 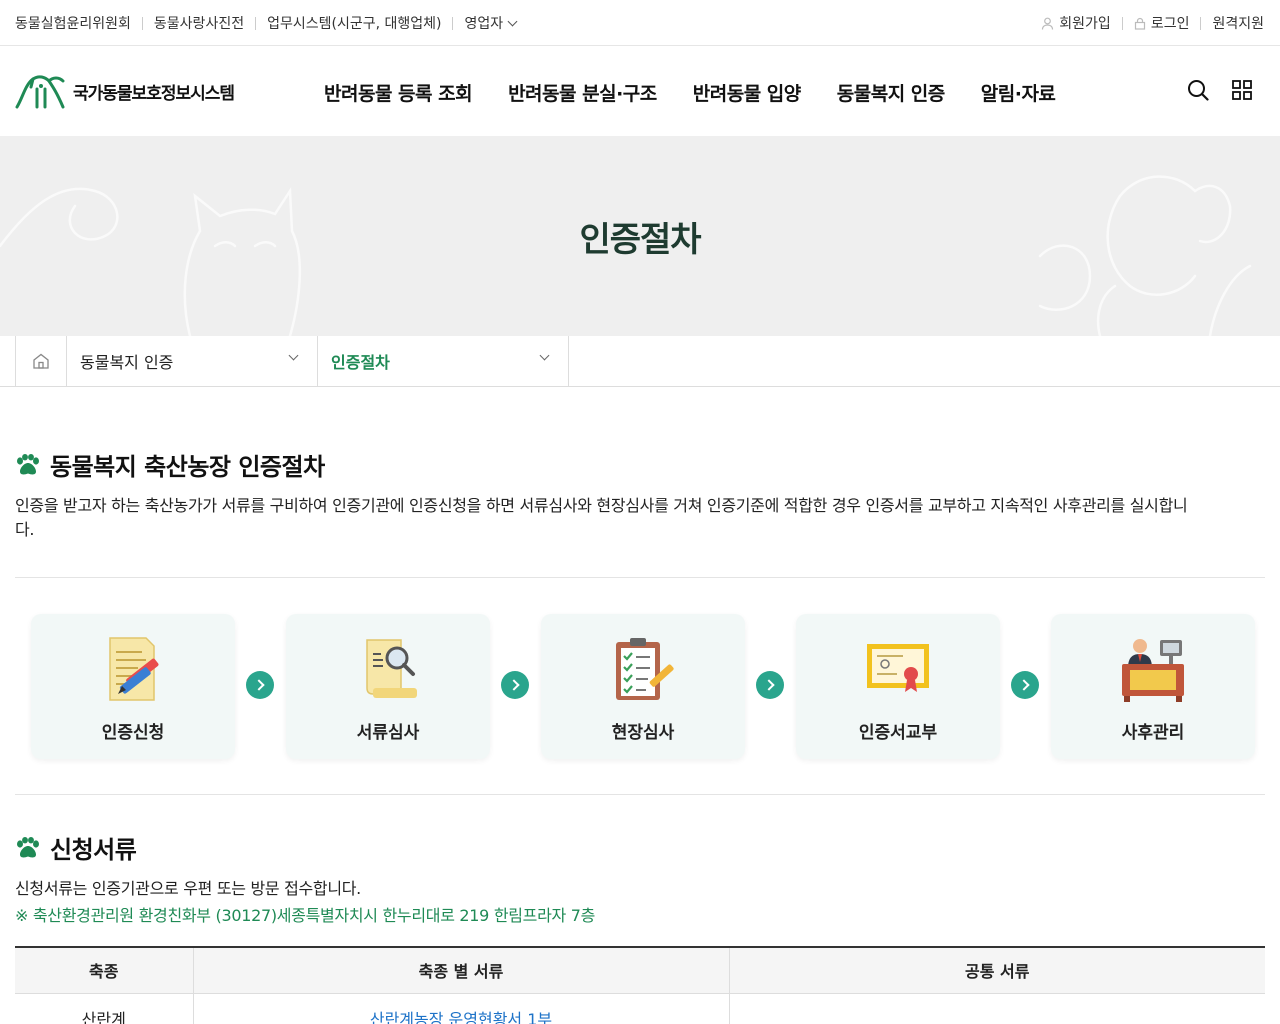 I want to click on member-links: 회원가입 로그인 원격지원, so click(x=1152, y=23).